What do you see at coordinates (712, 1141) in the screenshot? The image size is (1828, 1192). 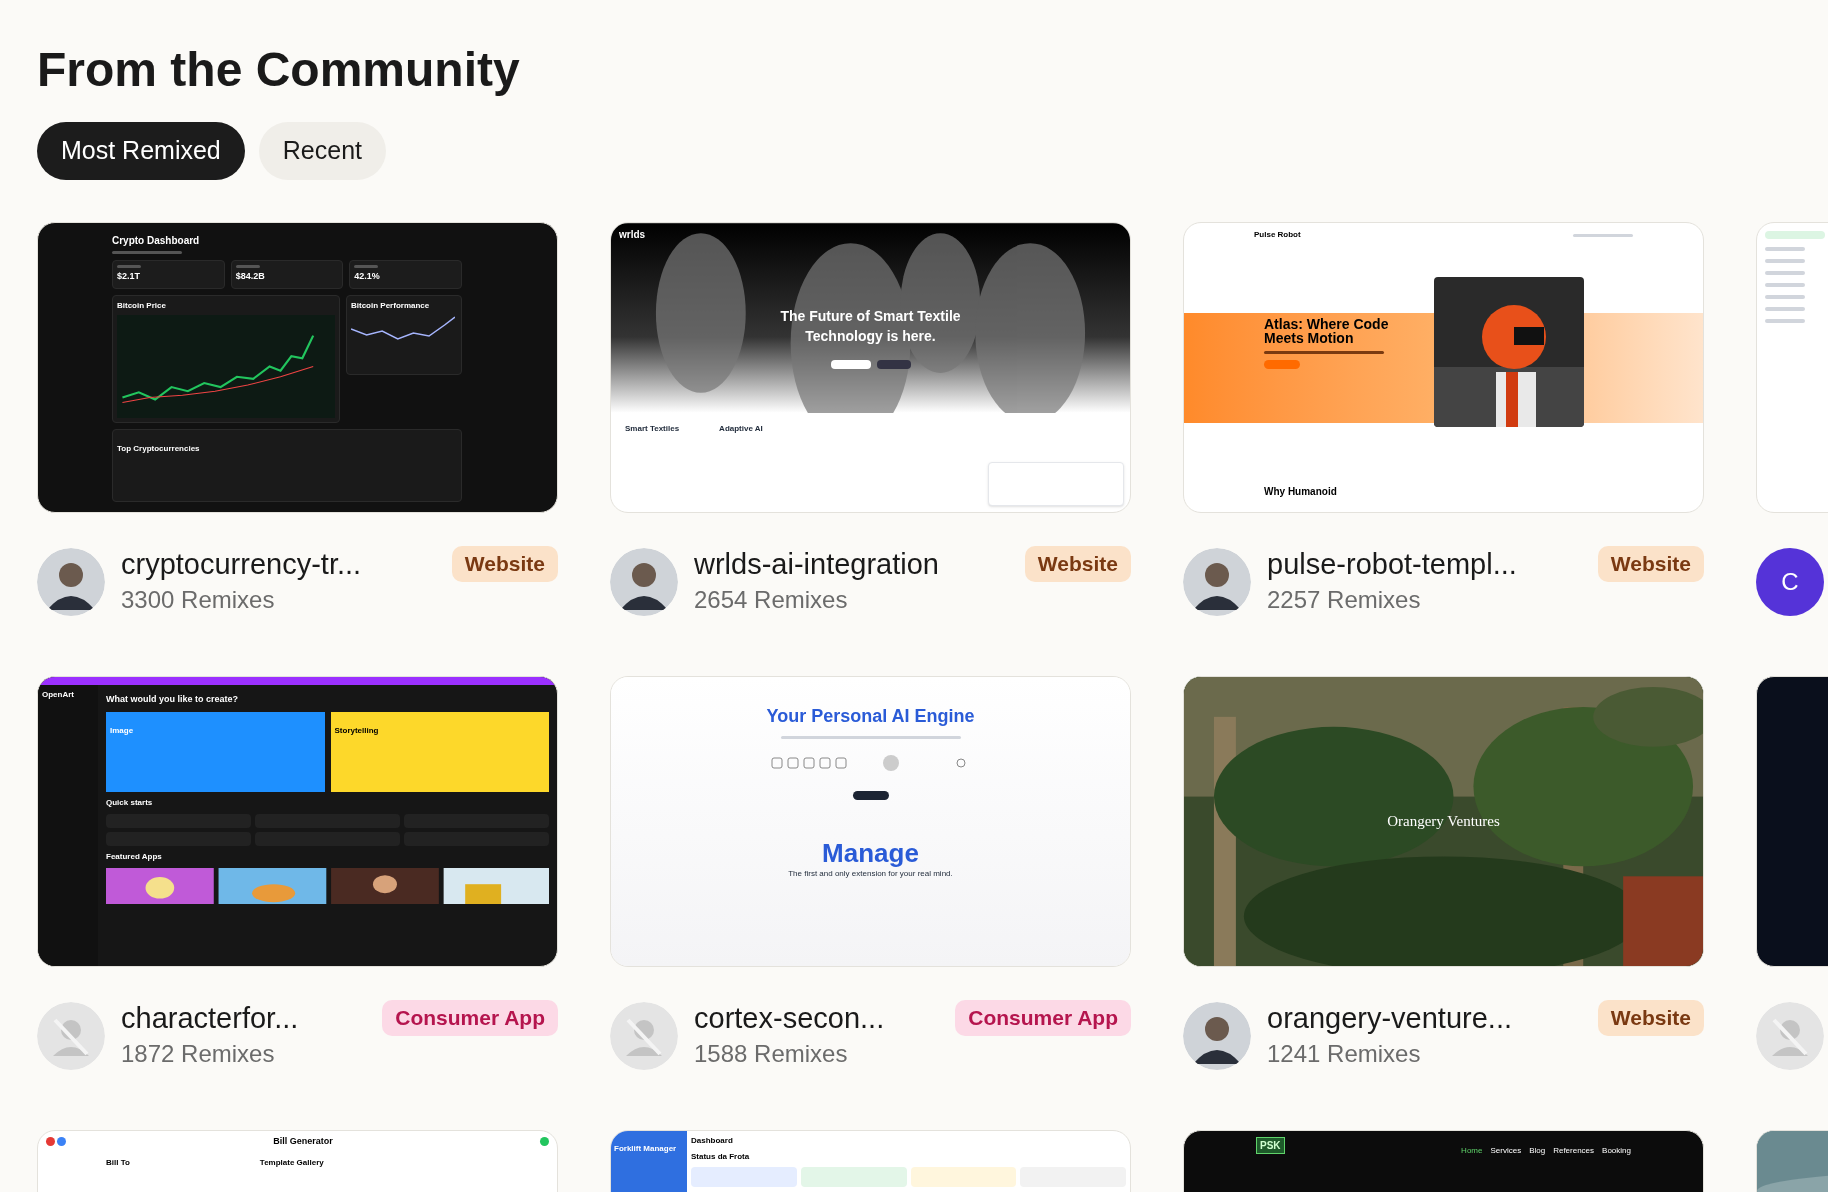 I see `mock-heading: Dashboard` at bounding box center [712, 1141].